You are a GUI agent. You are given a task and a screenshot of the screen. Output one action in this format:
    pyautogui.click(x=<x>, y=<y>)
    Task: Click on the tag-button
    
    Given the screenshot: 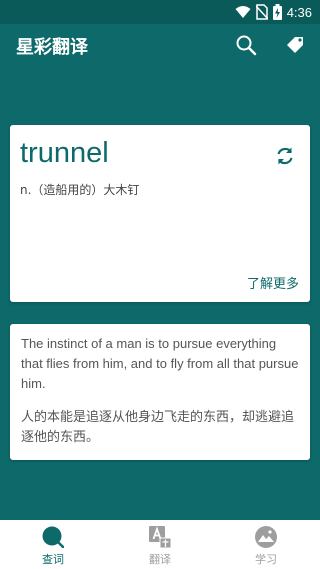 What is the action you would take?
    pyautogui.click(x=296, y=45)
    